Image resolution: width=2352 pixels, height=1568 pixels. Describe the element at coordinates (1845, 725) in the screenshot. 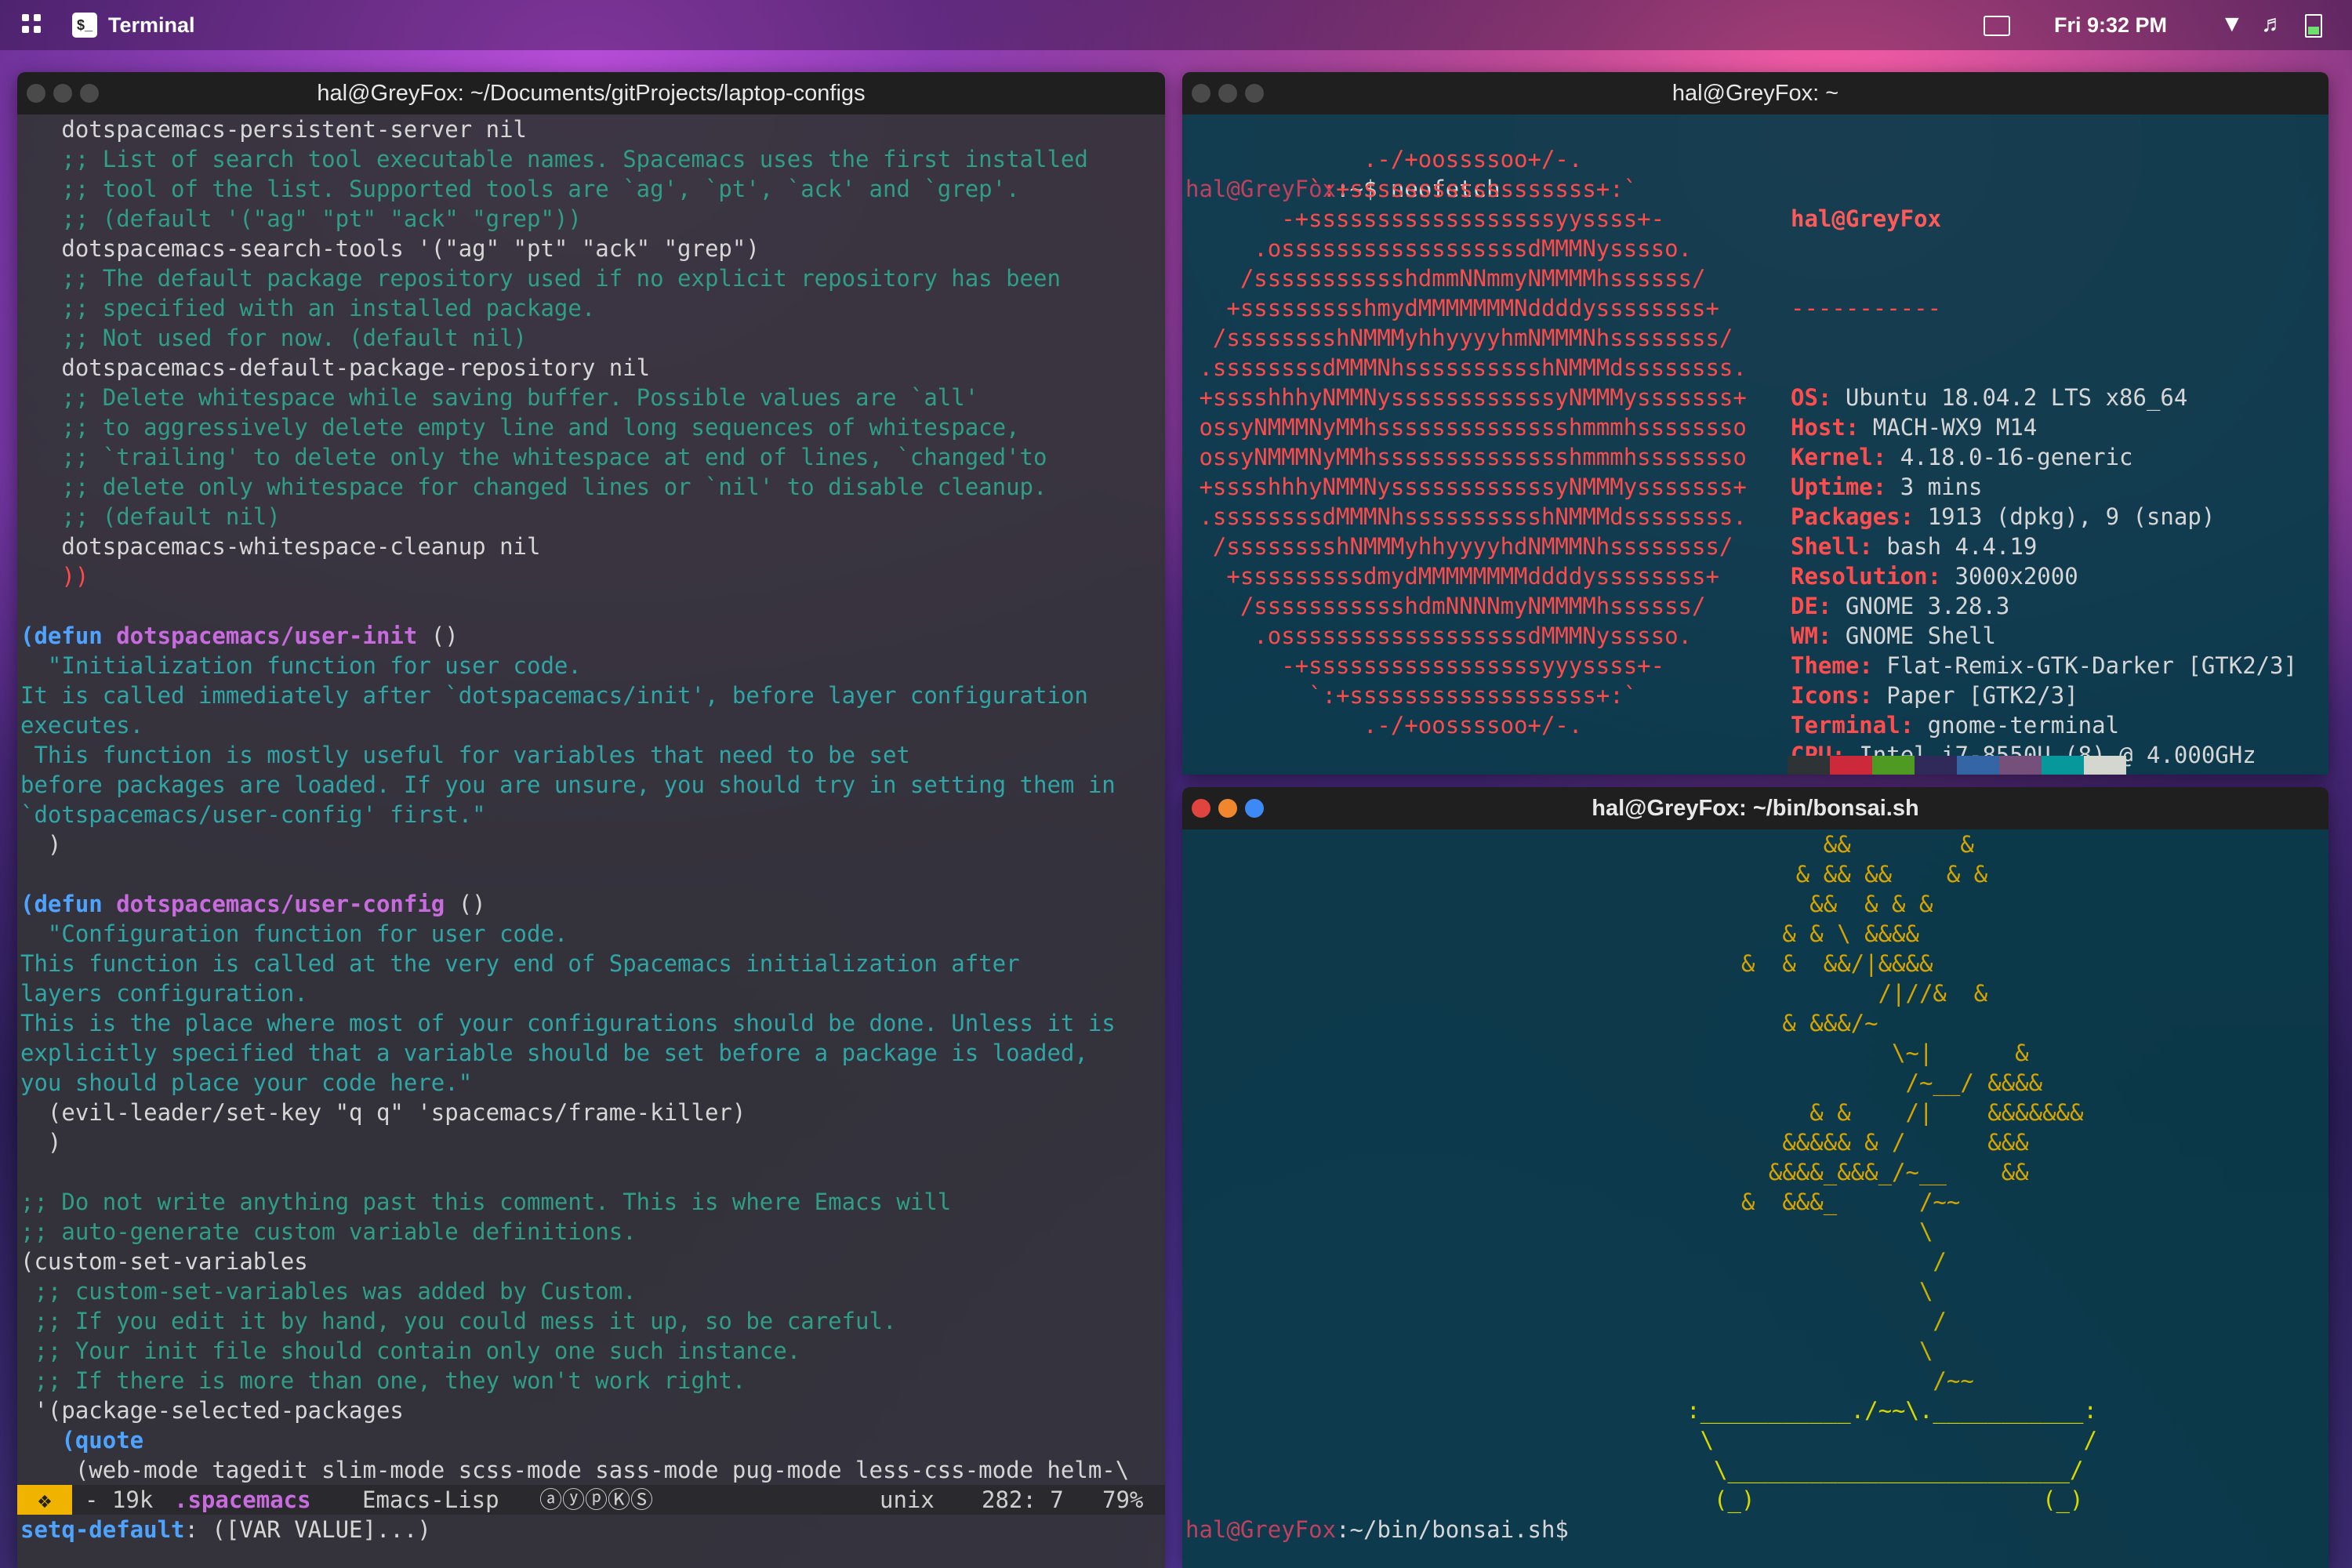

I see `info-label: Terminal` at that location.